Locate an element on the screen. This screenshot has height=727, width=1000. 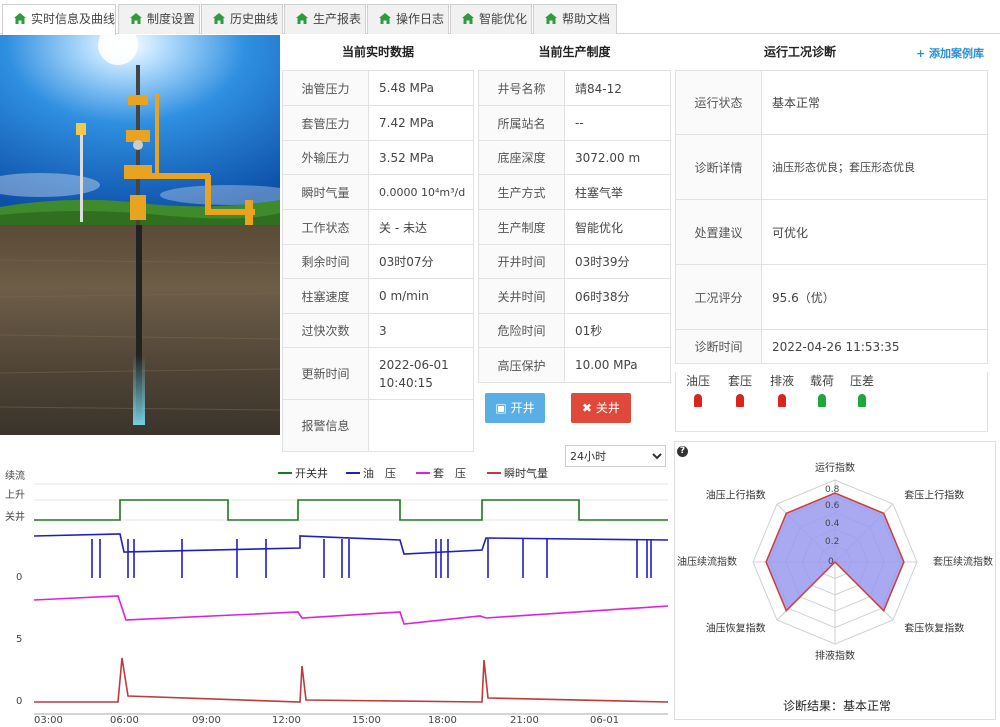
y-tick-label: 5 is located at coordinates (19, 639).